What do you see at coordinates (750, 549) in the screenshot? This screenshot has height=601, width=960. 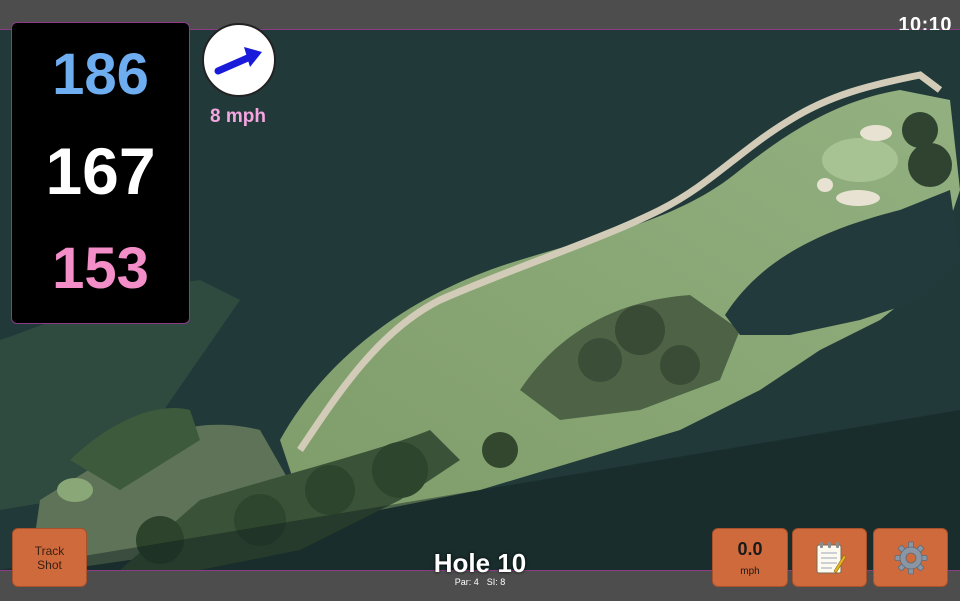 I see `speed-value: 0.0` at bounding box center [750, 549].